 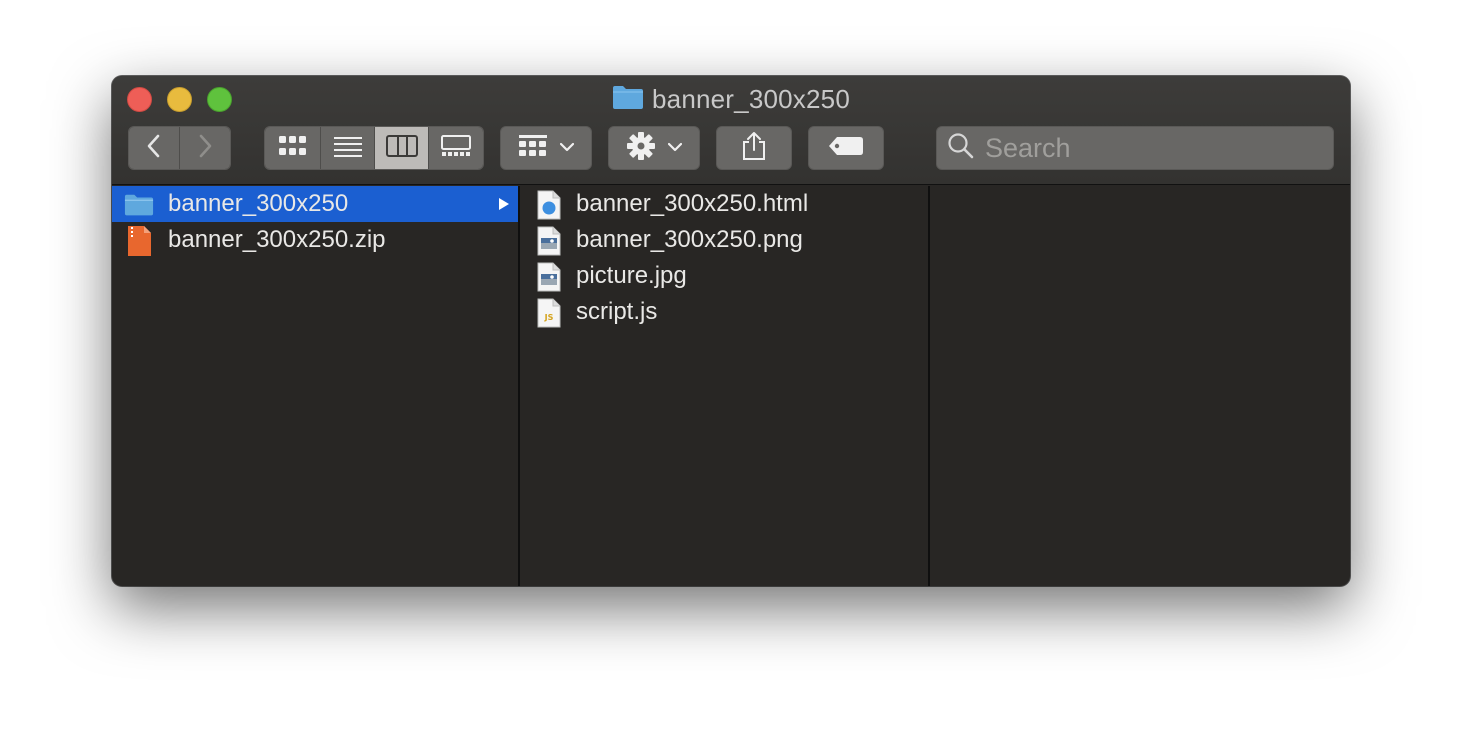 I want to click on list-item-label: banner_300x250, so click(x=258, y=203).